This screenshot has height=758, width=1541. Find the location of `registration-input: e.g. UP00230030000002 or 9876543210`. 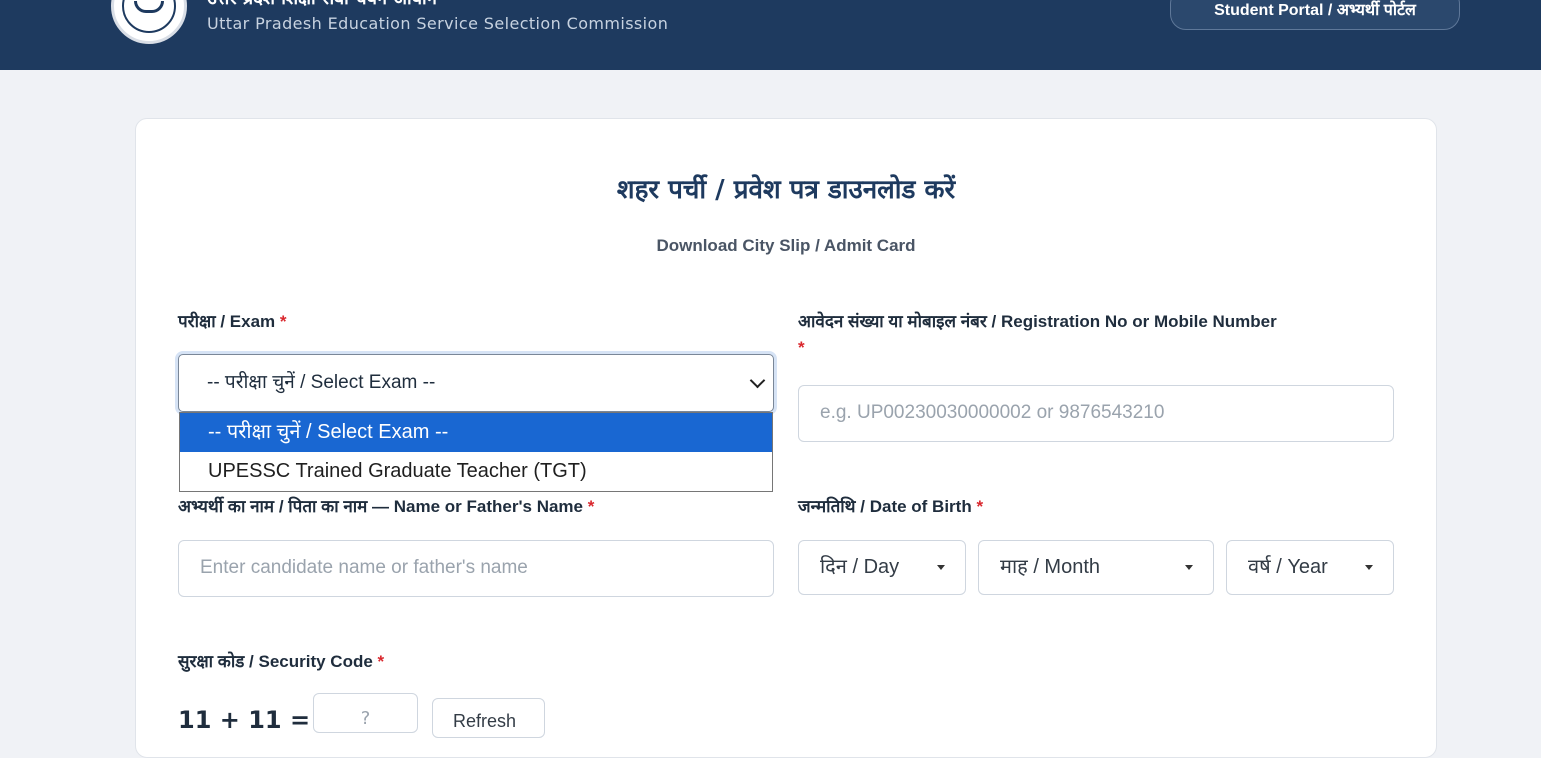

registration-input: e.g. UP00230030000002 or 9876543210 is located at coordinates (1096, 413).